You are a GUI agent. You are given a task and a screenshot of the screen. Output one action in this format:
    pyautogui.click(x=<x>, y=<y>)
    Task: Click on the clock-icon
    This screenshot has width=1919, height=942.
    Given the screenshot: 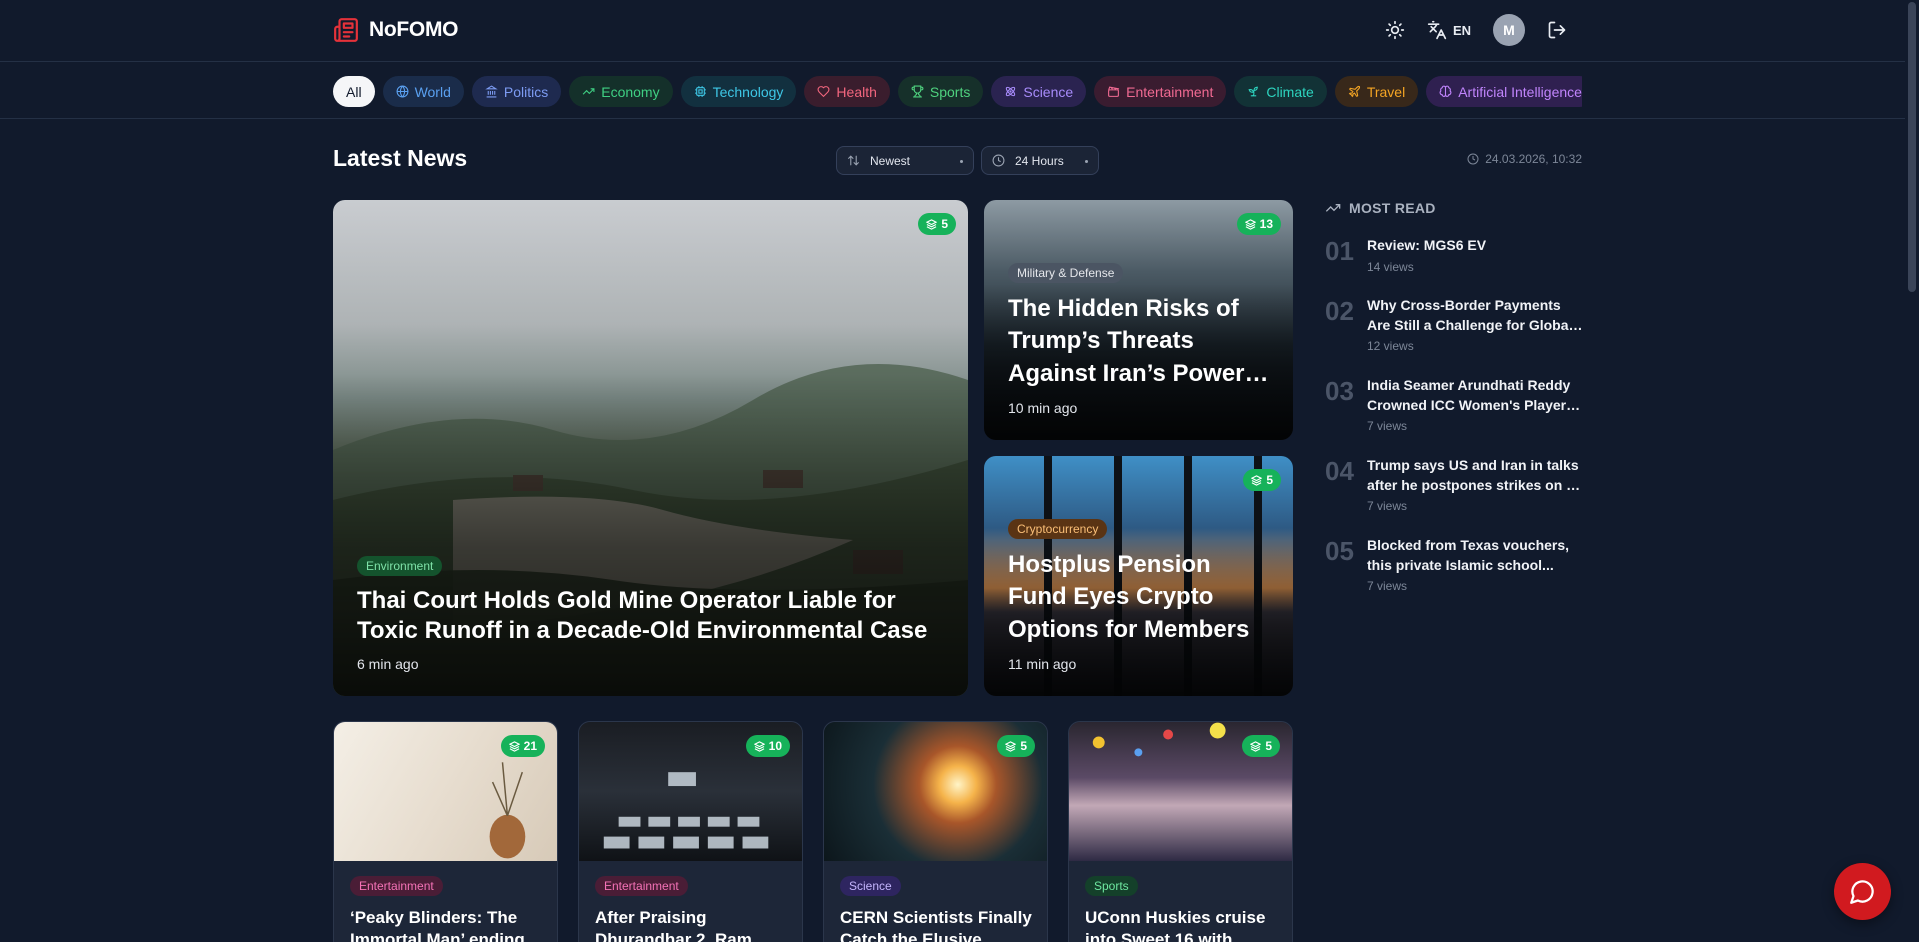 What is the action you would take?
    pyautogui.click(x=998, y=160)
    